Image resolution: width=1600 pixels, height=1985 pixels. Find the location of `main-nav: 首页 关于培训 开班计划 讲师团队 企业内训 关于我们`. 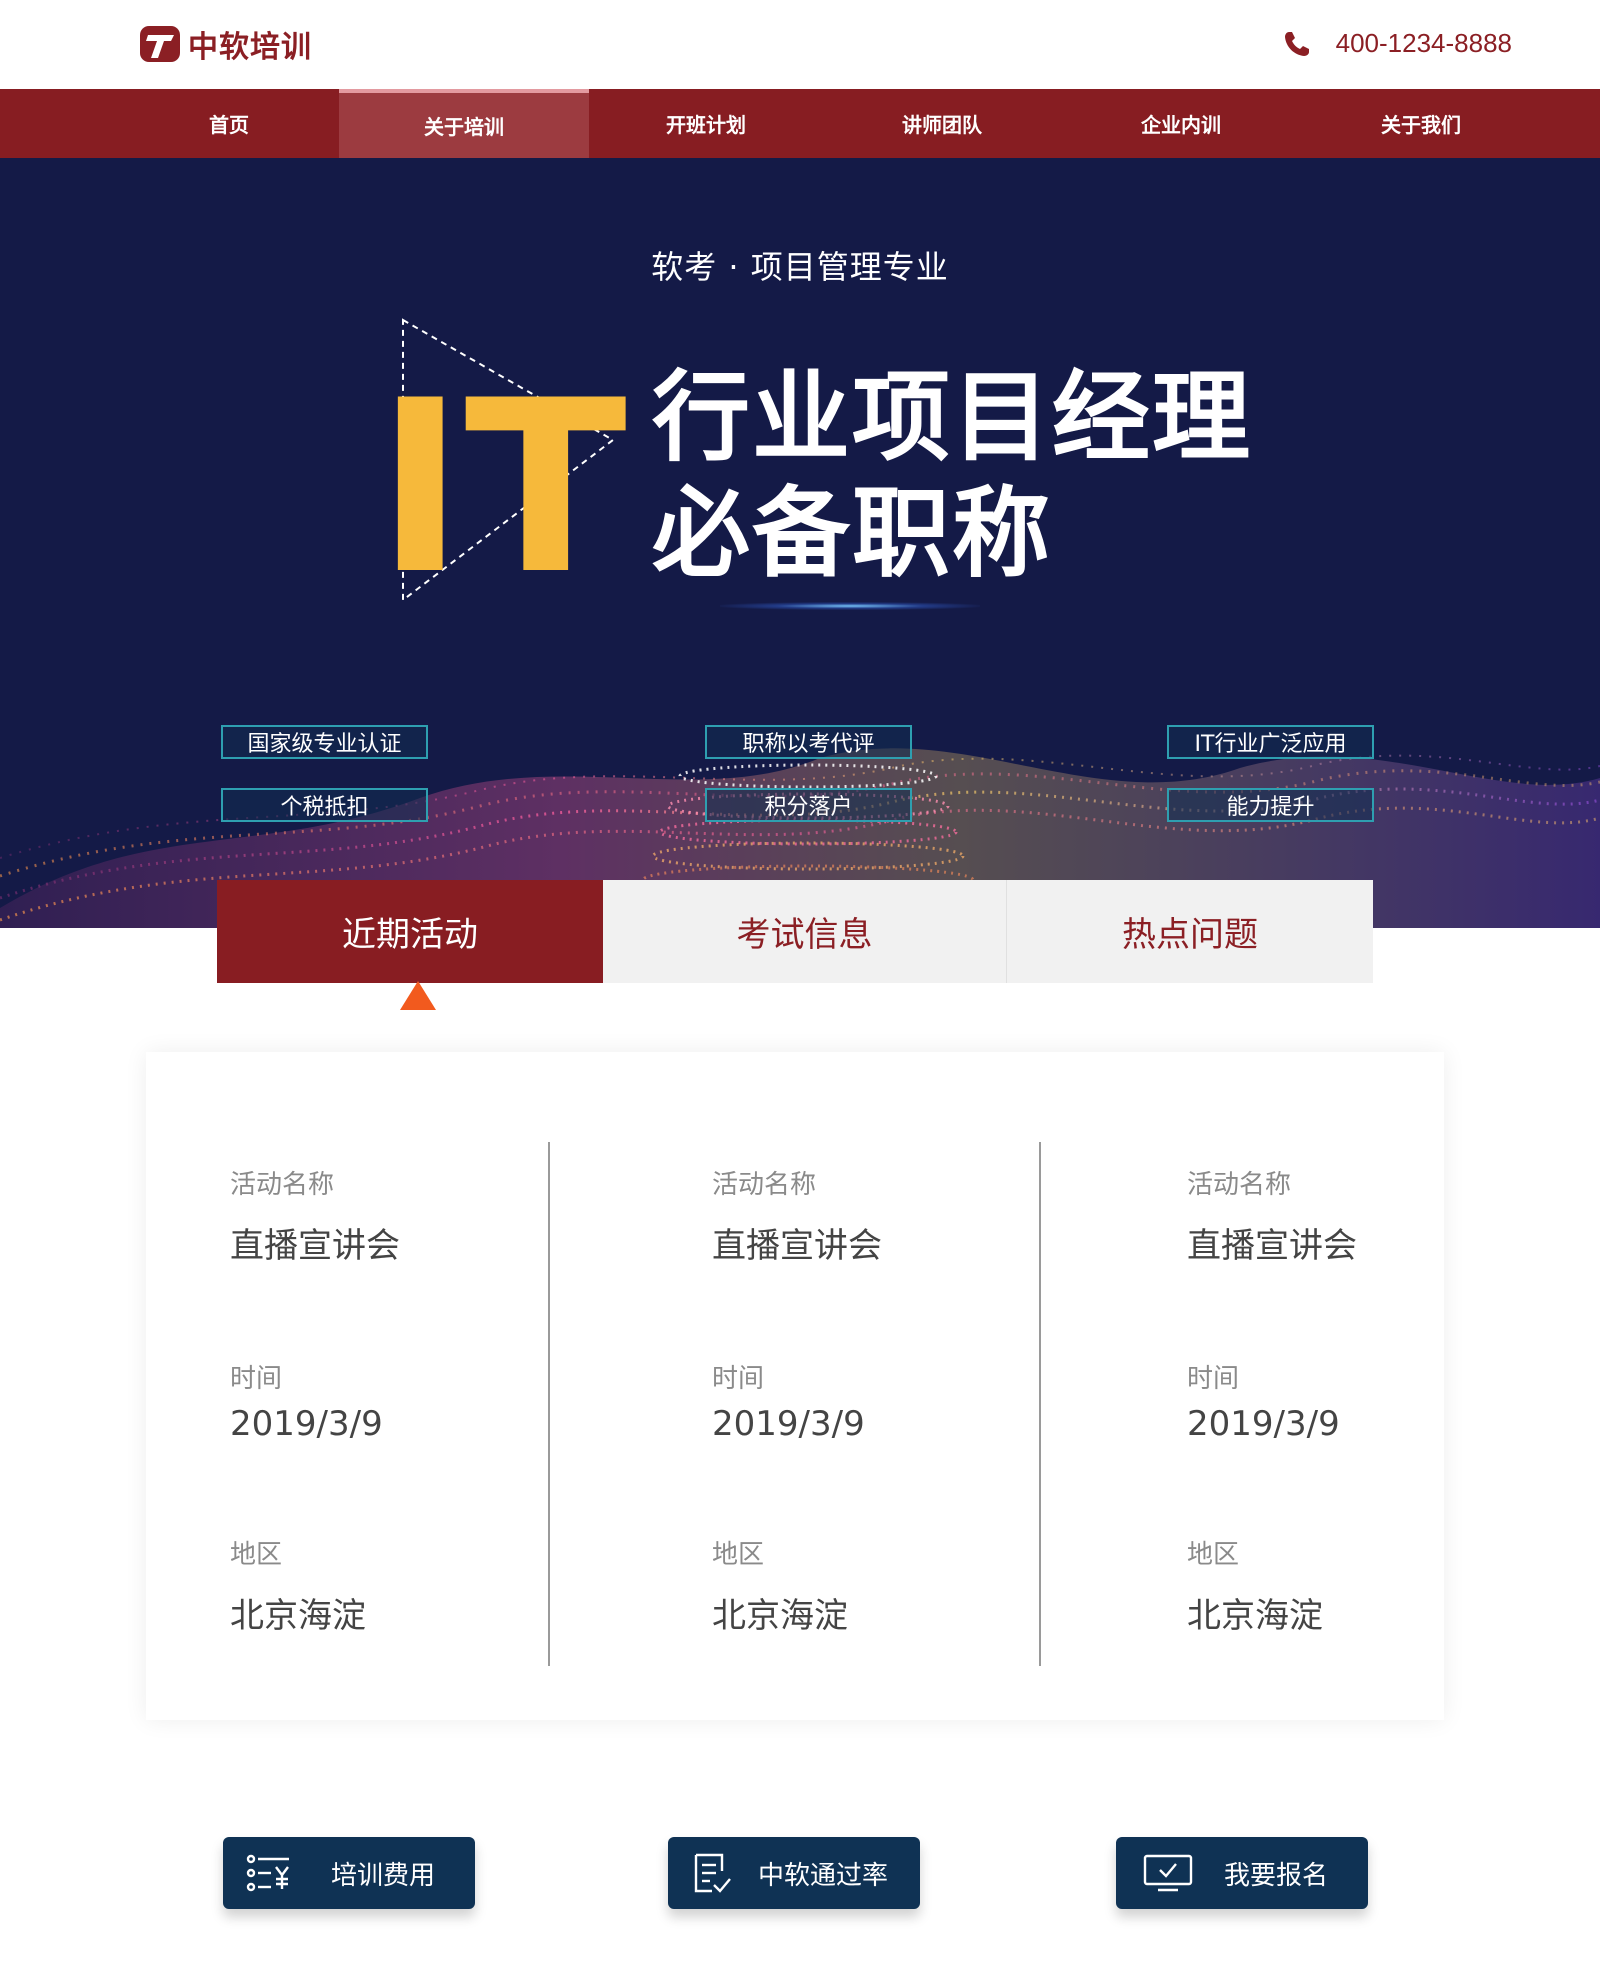

main-nav: 首页 关于培训 开班计划 讲师团队 企业内训 关于我们 is located at coordinates (800, 123).